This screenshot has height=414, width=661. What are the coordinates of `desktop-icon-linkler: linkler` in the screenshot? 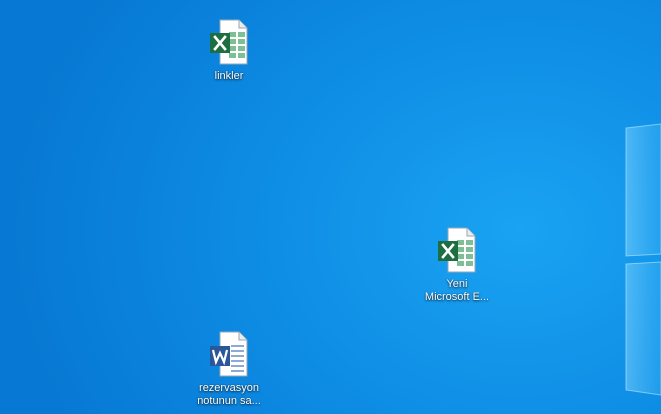 It's located at (229, 50).